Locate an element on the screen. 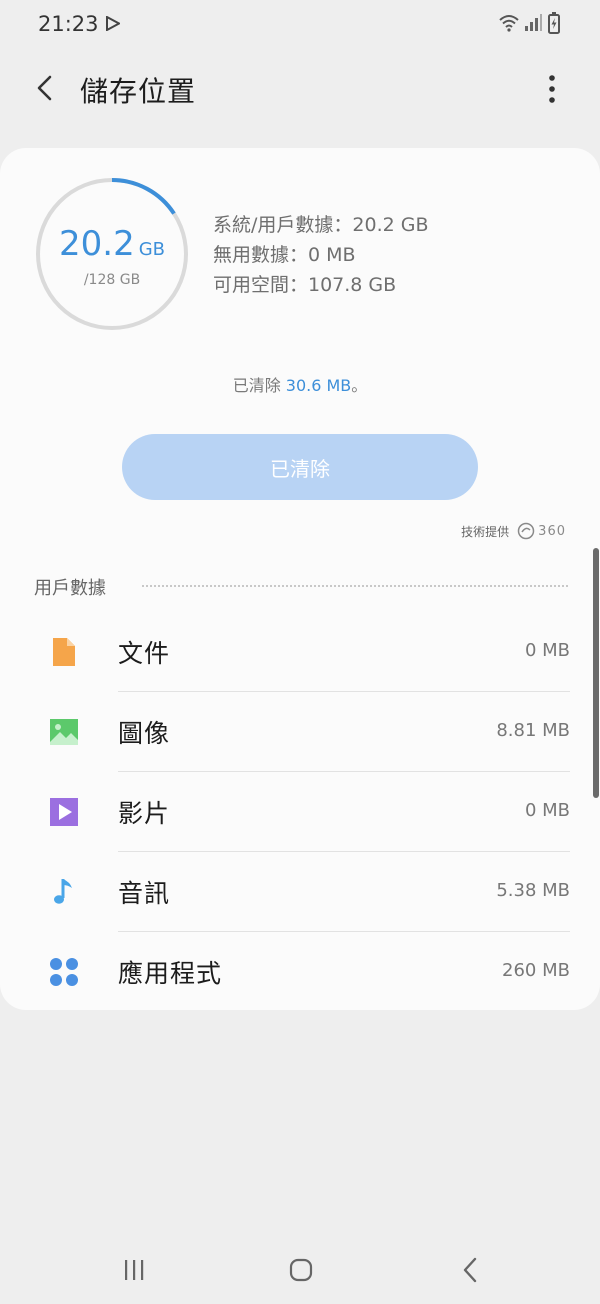  back-icon is located at coordinates (470, 1270).